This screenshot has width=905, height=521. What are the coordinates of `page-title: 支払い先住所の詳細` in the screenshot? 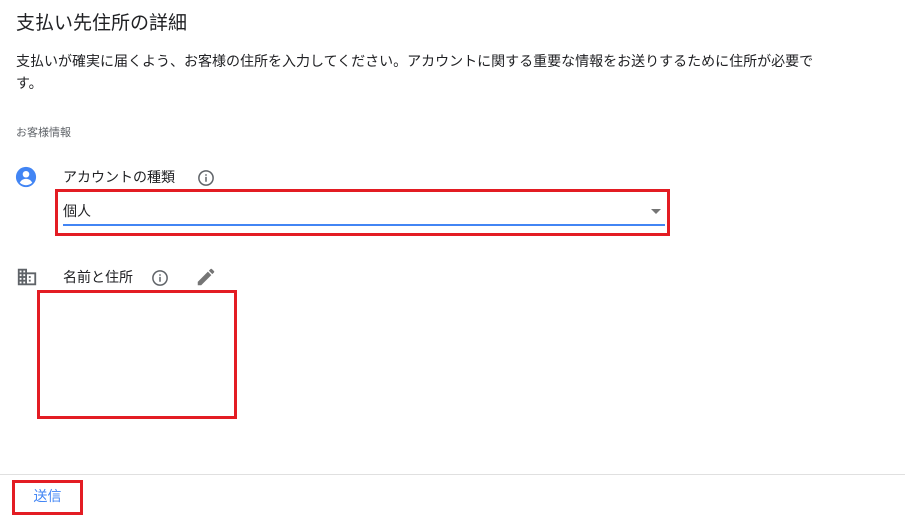 It's located at (102, 23).